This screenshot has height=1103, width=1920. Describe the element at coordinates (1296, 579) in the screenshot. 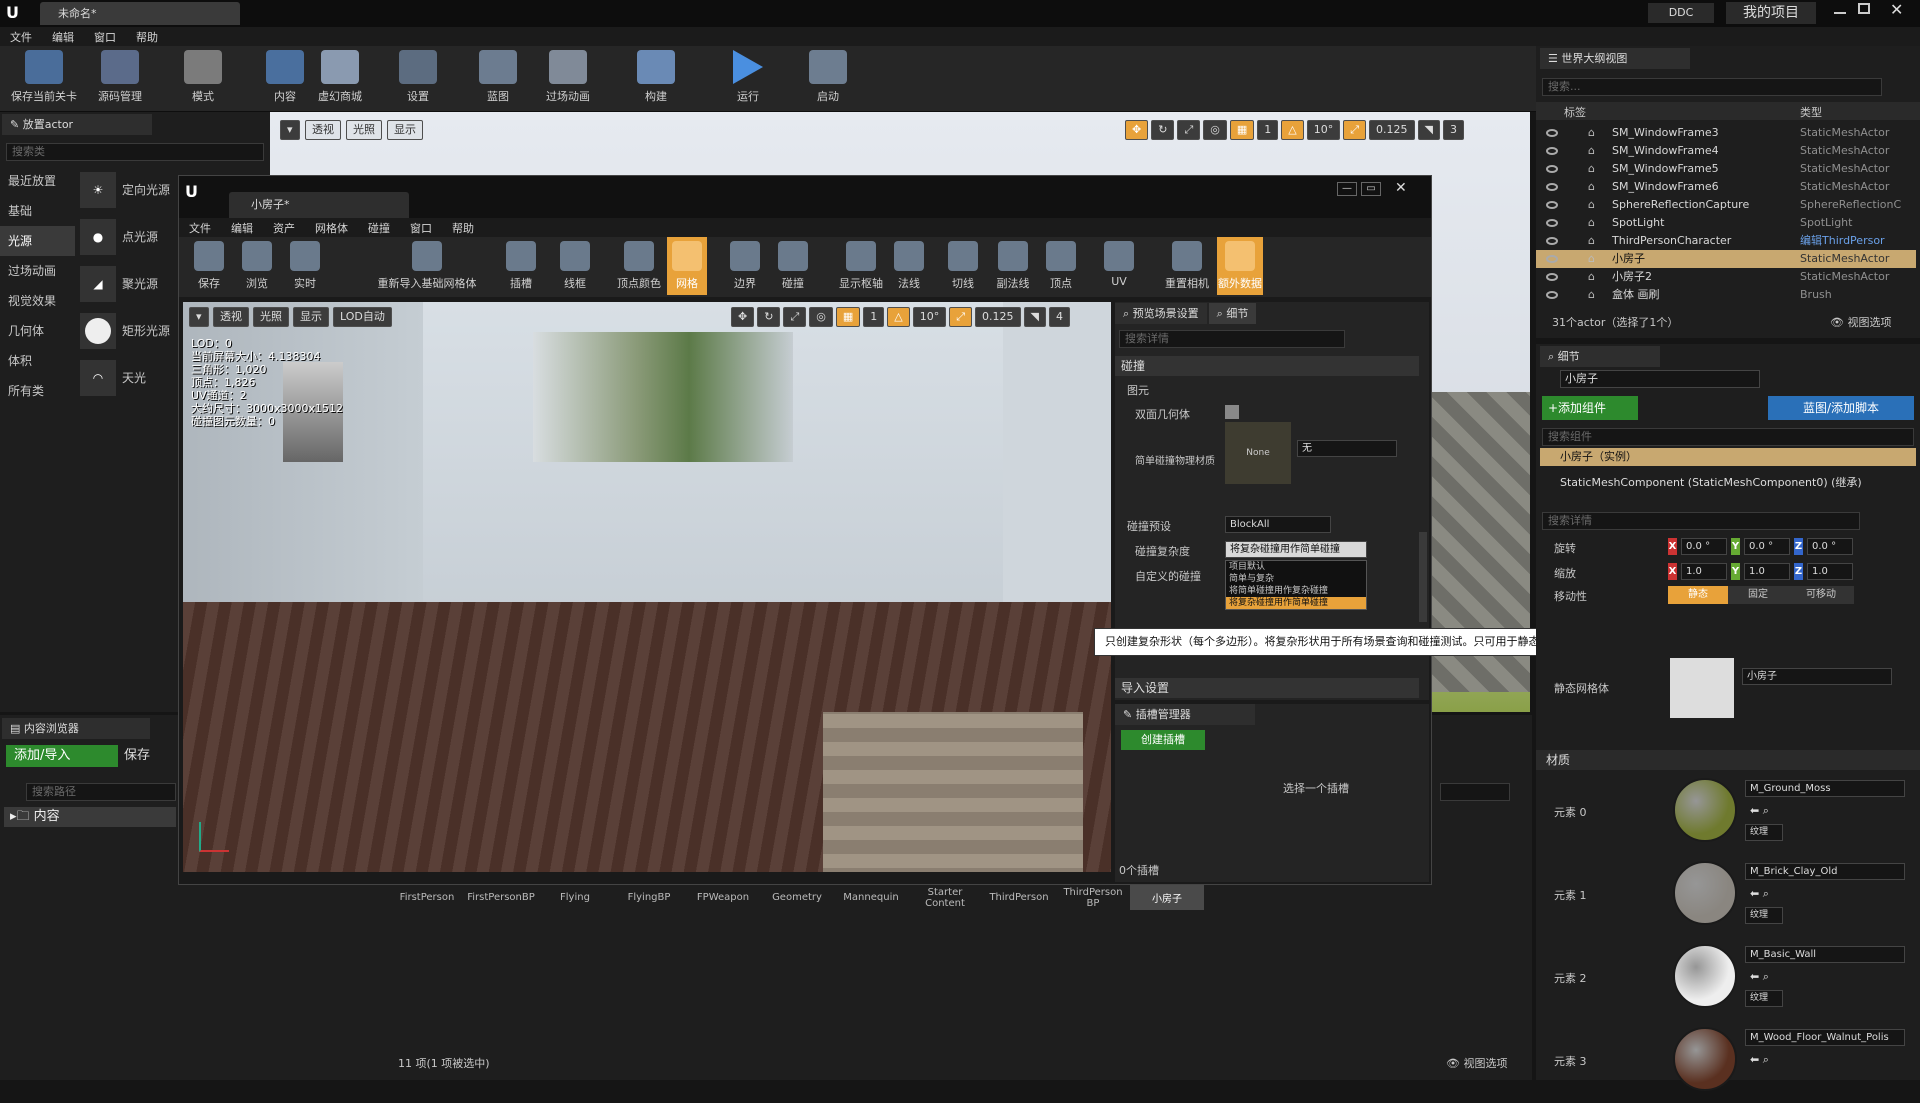

I see `option-simple-and-complex: 简单与复杂` at that location.